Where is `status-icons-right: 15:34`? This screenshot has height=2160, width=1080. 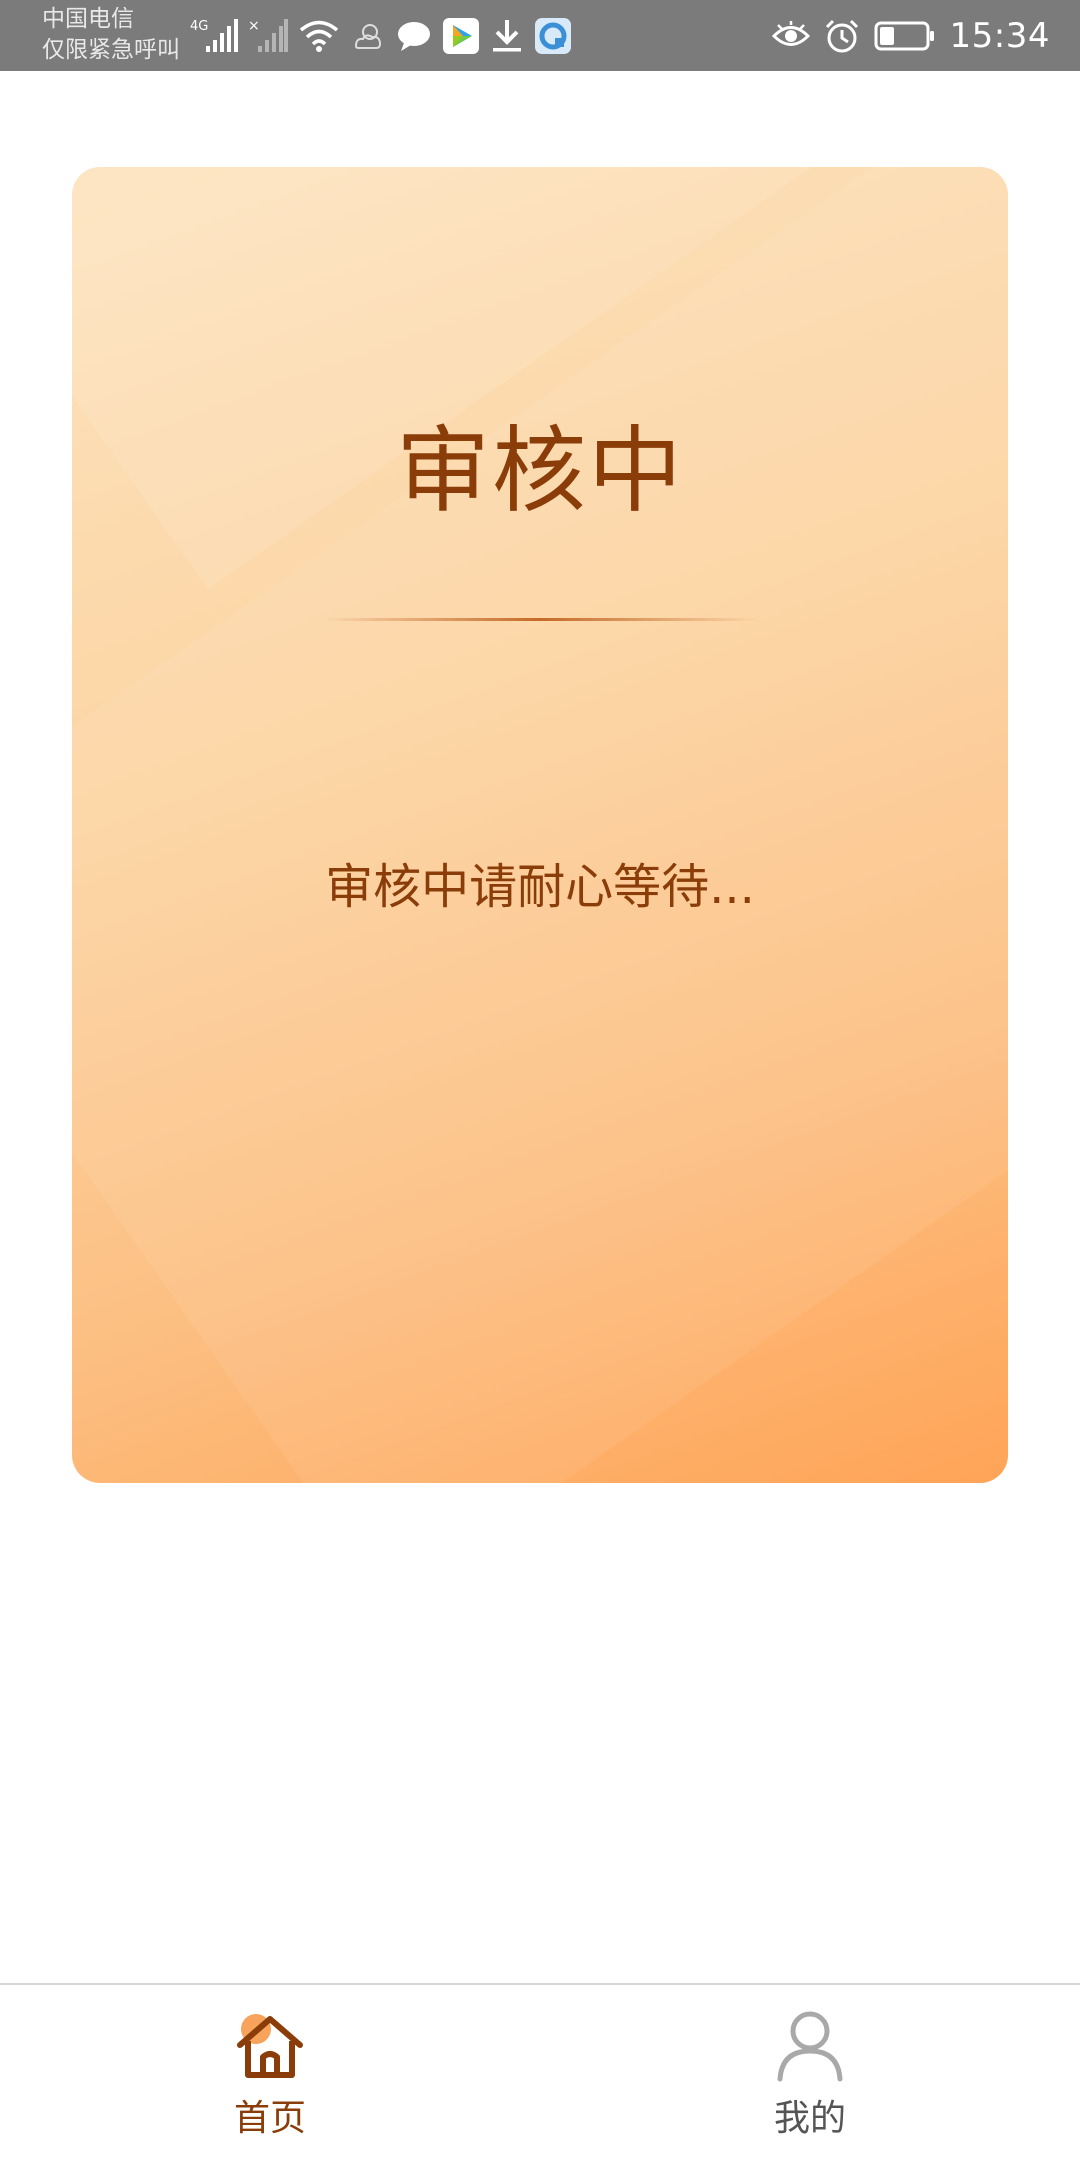 status-icons-right: 15:34 is located at coordinates (904, 36).